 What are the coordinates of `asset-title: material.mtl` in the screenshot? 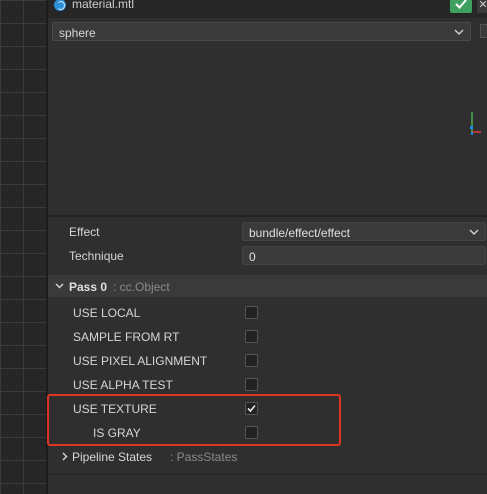 It's located at (103, 5).